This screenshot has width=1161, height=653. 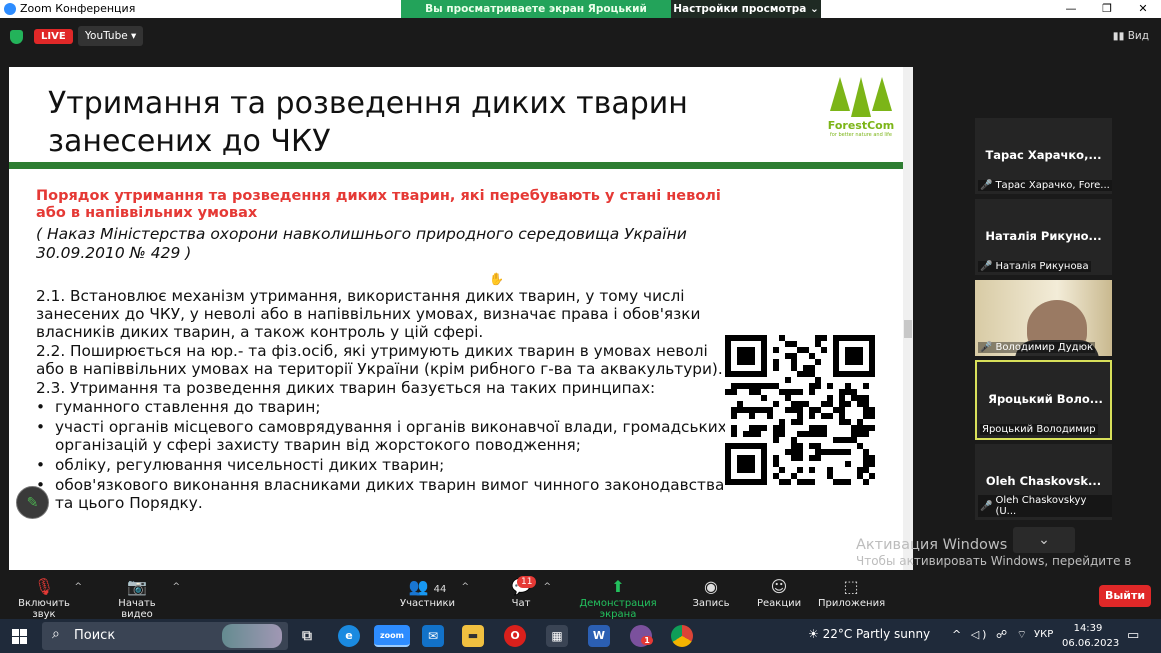 I want to click on viber-icon: 1, so click(x=641, y=636).